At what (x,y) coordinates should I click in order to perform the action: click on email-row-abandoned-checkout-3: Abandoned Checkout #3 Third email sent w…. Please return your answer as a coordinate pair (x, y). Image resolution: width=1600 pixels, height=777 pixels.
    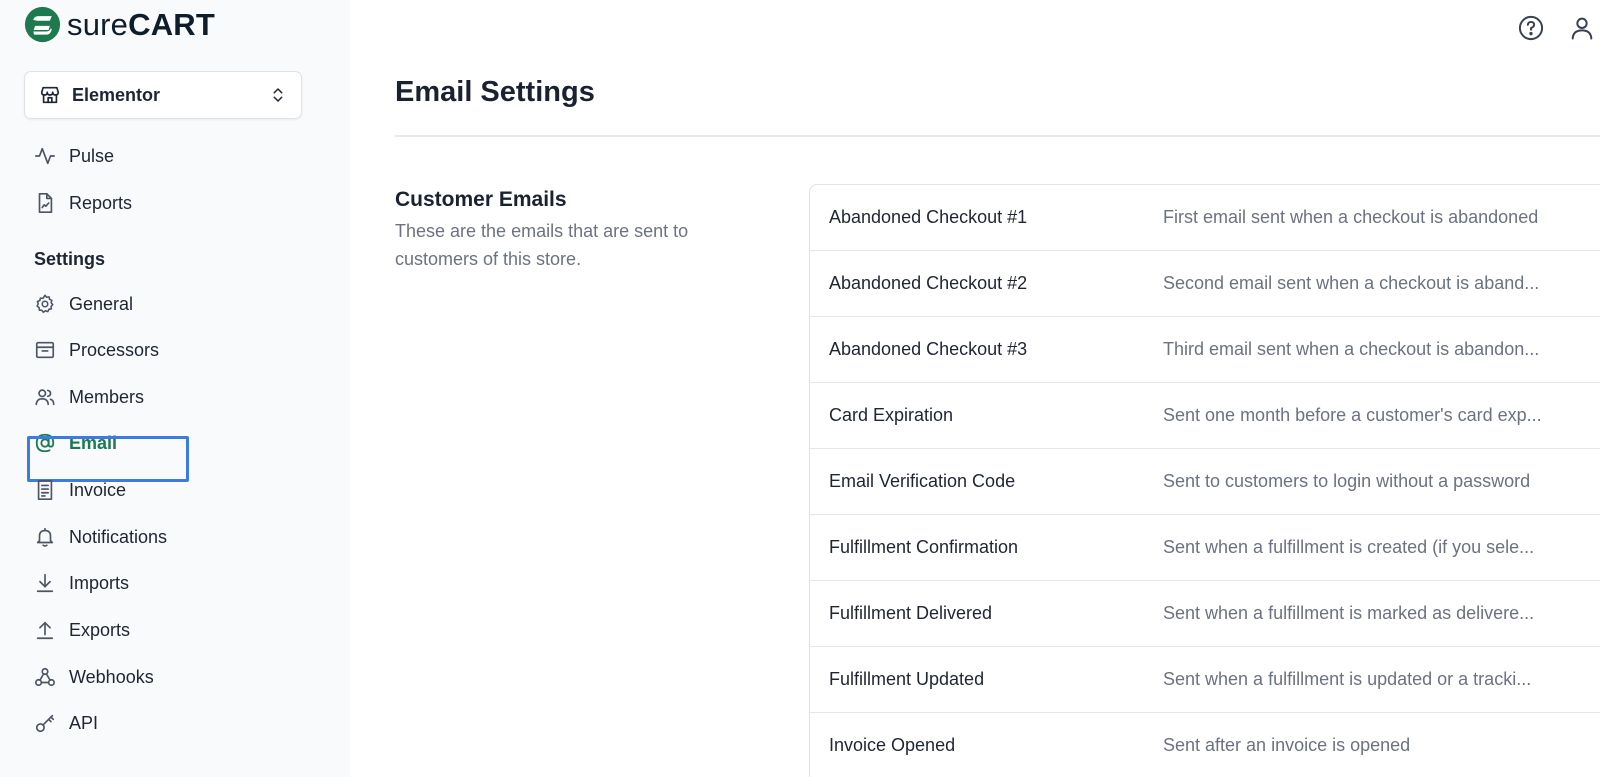
    Looking at the image, I should click on (1205, 350).